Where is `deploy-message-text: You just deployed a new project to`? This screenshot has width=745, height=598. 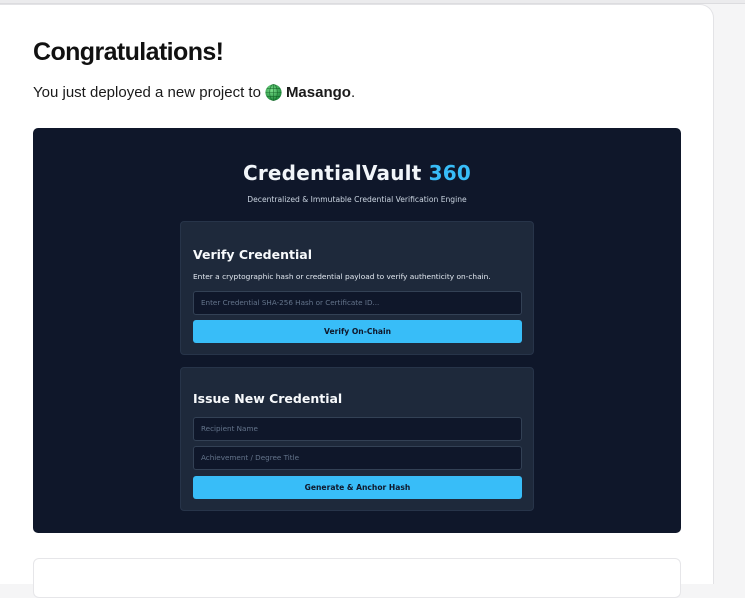
deploy-message-text: You just deployed a new project to is located at coordinates (147, 92).